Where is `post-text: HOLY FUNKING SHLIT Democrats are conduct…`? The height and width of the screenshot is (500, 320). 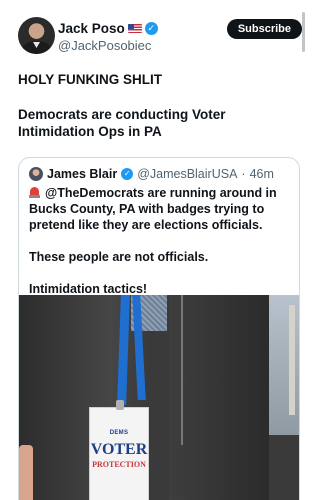 post-text: HOLY FUNKING SHLIT Democrats are conduct… is located at coordinates (159, 105).